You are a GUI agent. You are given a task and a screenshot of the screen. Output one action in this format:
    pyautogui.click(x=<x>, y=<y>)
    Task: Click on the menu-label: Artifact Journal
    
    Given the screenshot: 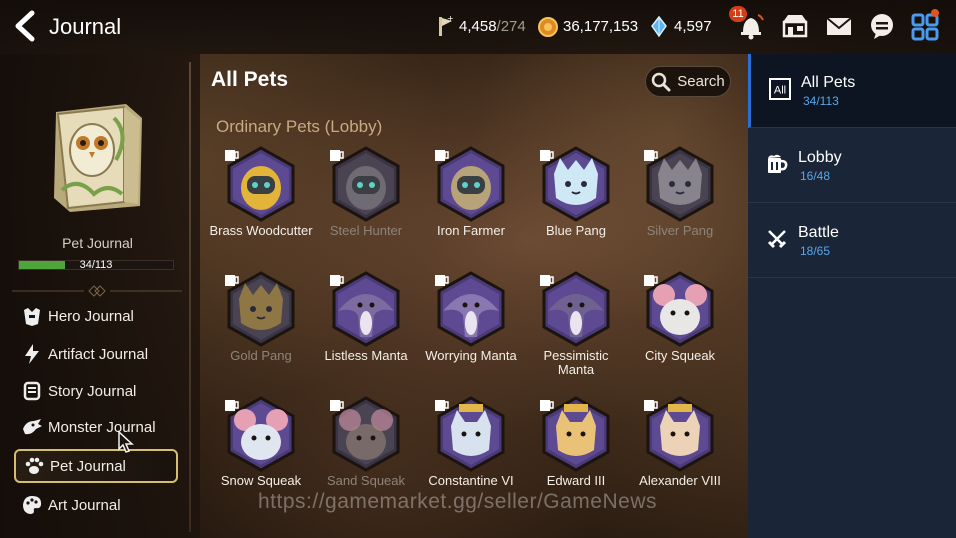 What is the action you would take?
    pyautogui.click(x=98, y=354)
    